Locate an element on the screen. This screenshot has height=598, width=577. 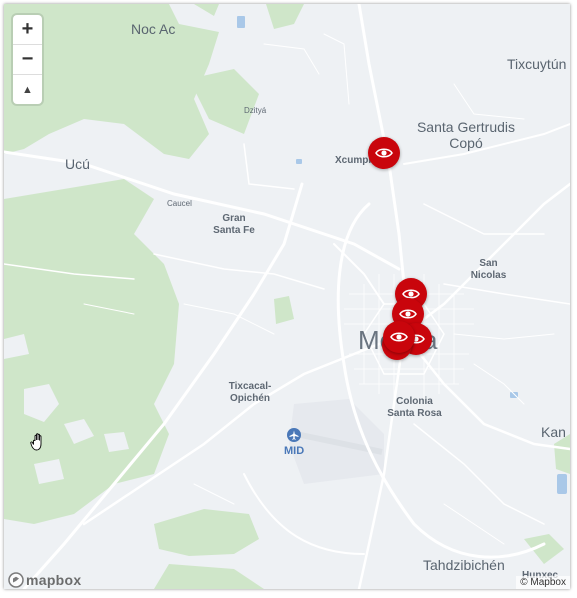
place-tixcuytun: Tixcuytún is located at coordinates (537, 64).